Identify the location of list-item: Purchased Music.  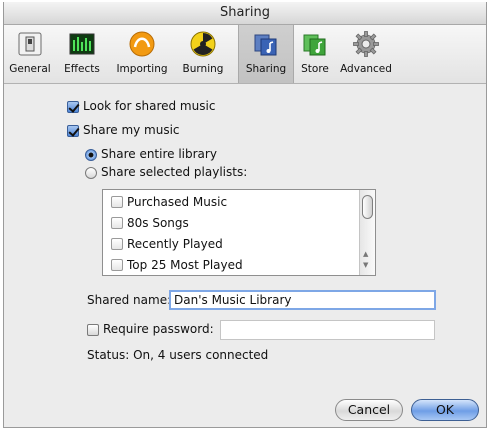
(230, 202).